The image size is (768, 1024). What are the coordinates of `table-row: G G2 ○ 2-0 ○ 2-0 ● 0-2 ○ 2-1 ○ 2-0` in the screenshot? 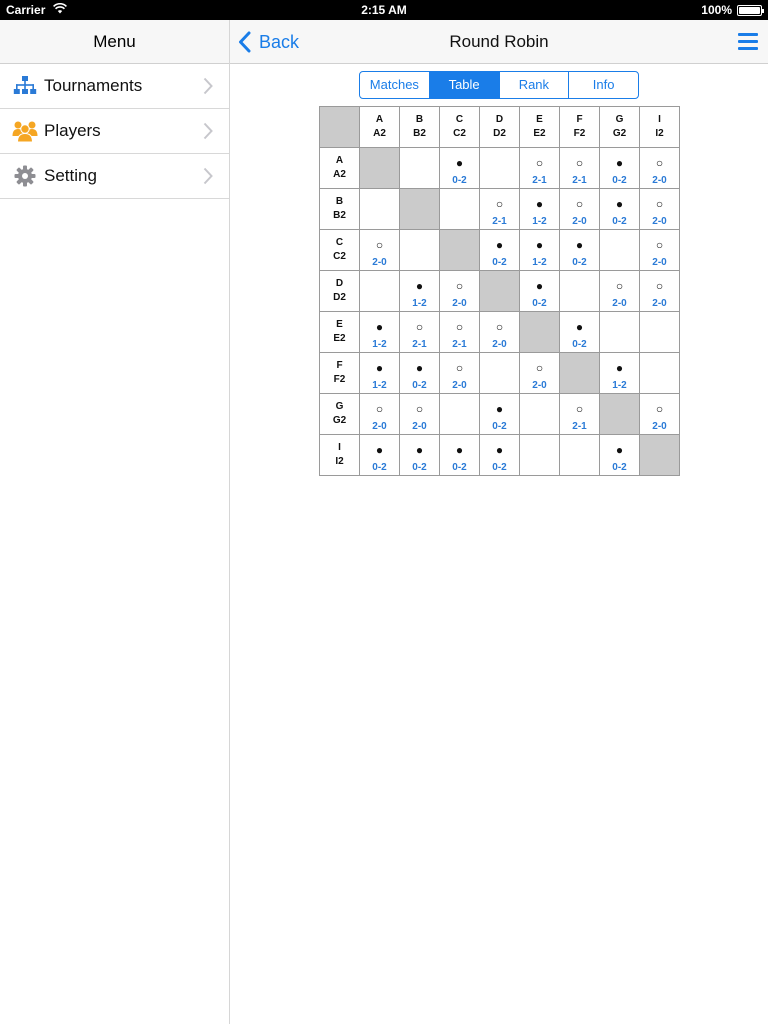 It's located at (499, 414).